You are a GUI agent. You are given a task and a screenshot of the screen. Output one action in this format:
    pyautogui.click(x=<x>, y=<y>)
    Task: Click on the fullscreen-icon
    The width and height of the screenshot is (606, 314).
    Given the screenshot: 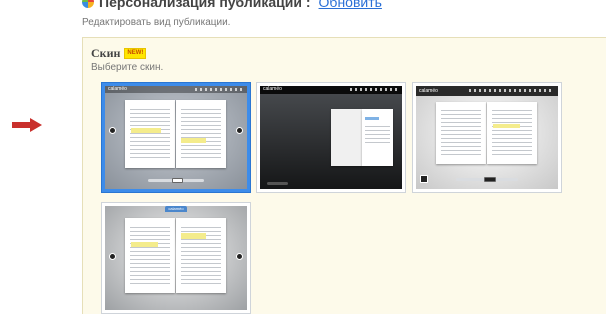 What is the action you would take?
    pyautogui.click(x=424, y=178)
    